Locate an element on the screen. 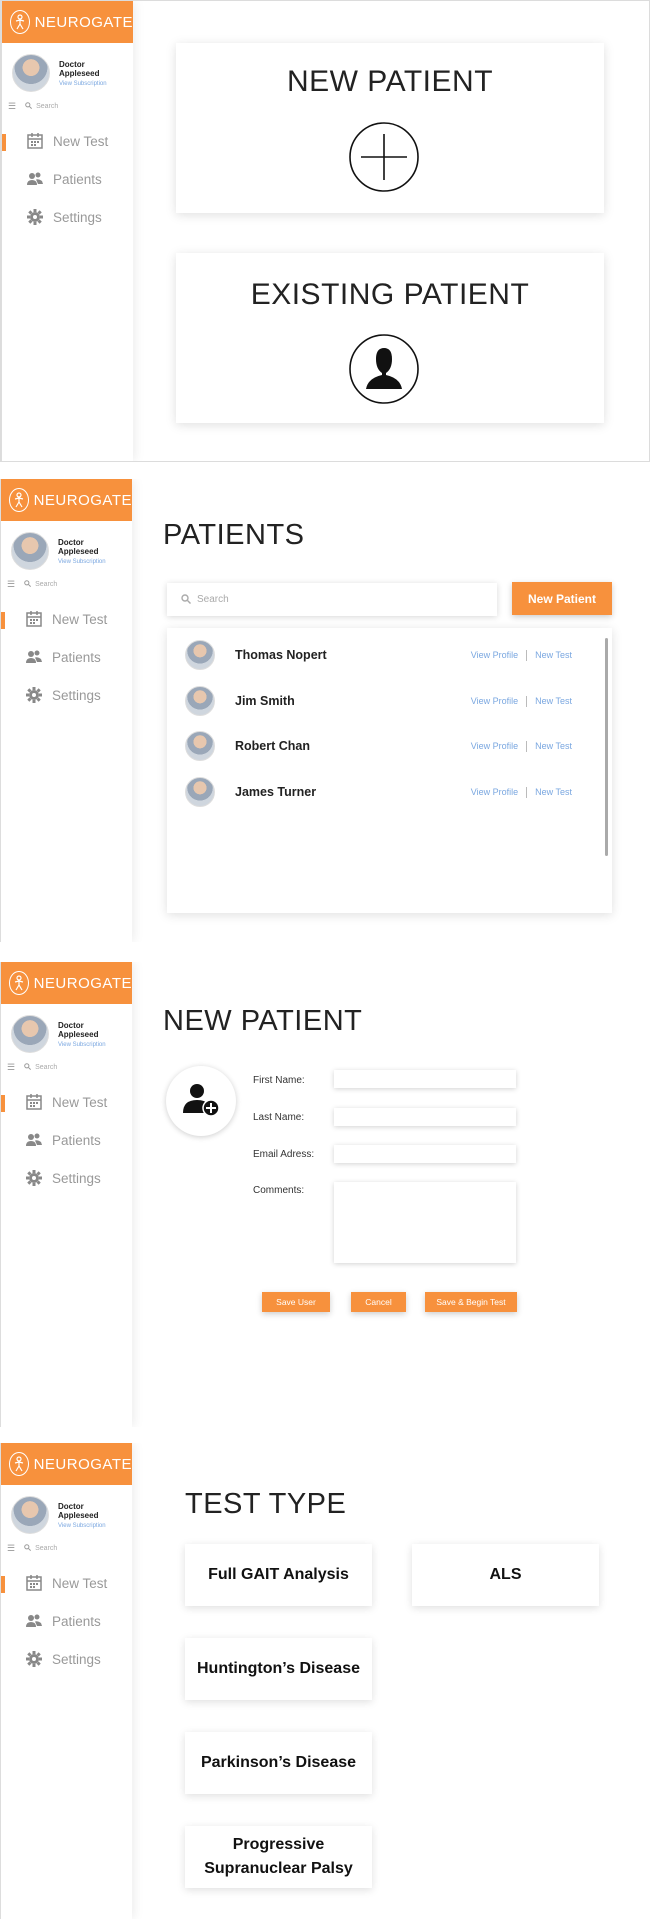  active-indicator is located at coordinates (4, 142).